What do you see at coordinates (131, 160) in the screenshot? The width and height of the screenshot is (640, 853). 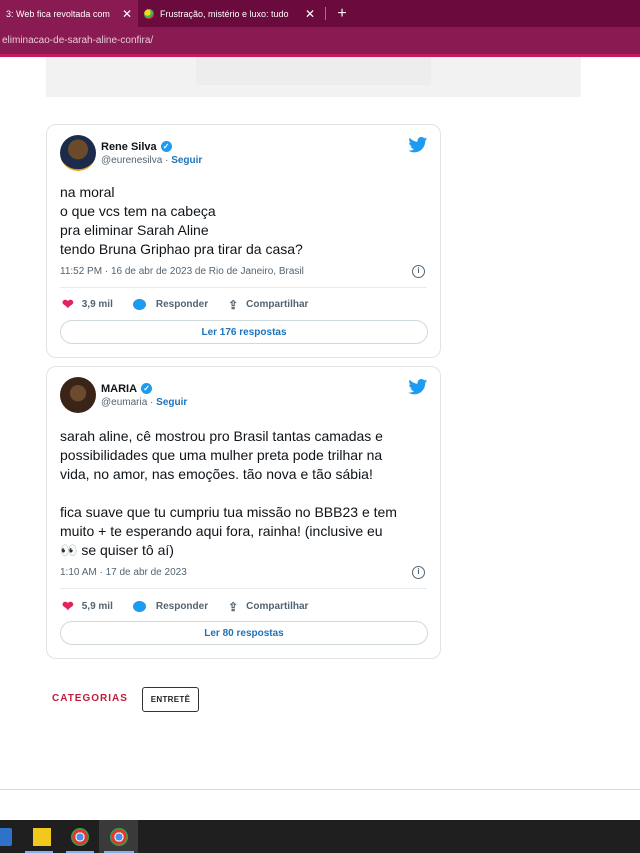 I see `author-handle: @eurenesilva` at bounding box center [131, 160].